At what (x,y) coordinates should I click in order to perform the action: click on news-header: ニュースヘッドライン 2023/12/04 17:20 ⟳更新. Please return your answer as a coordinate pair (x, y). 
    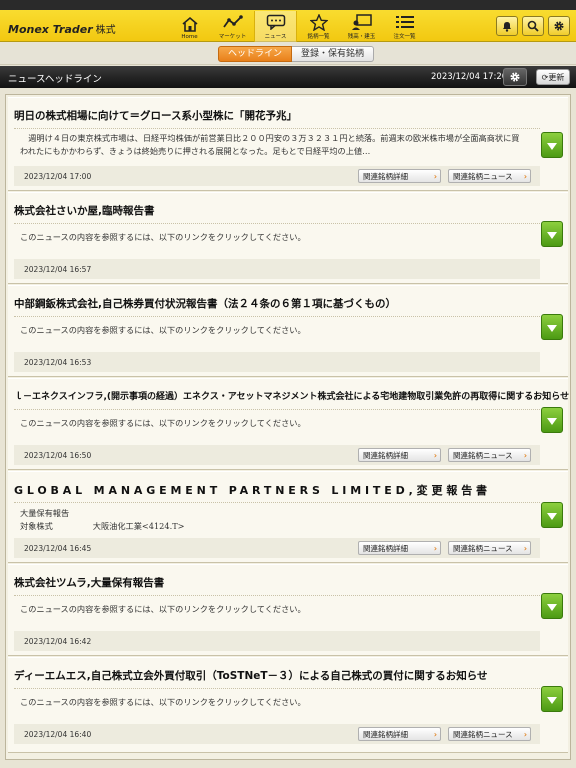
    Looking at the image, I should click on (288, 77).